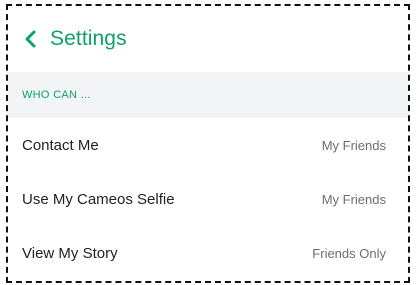 Image resolution: width=417 pixels, height=285 pixels. Describe the element at coordinates (88, 38) in the screenshot. I see `page-title: Settings` at that location.